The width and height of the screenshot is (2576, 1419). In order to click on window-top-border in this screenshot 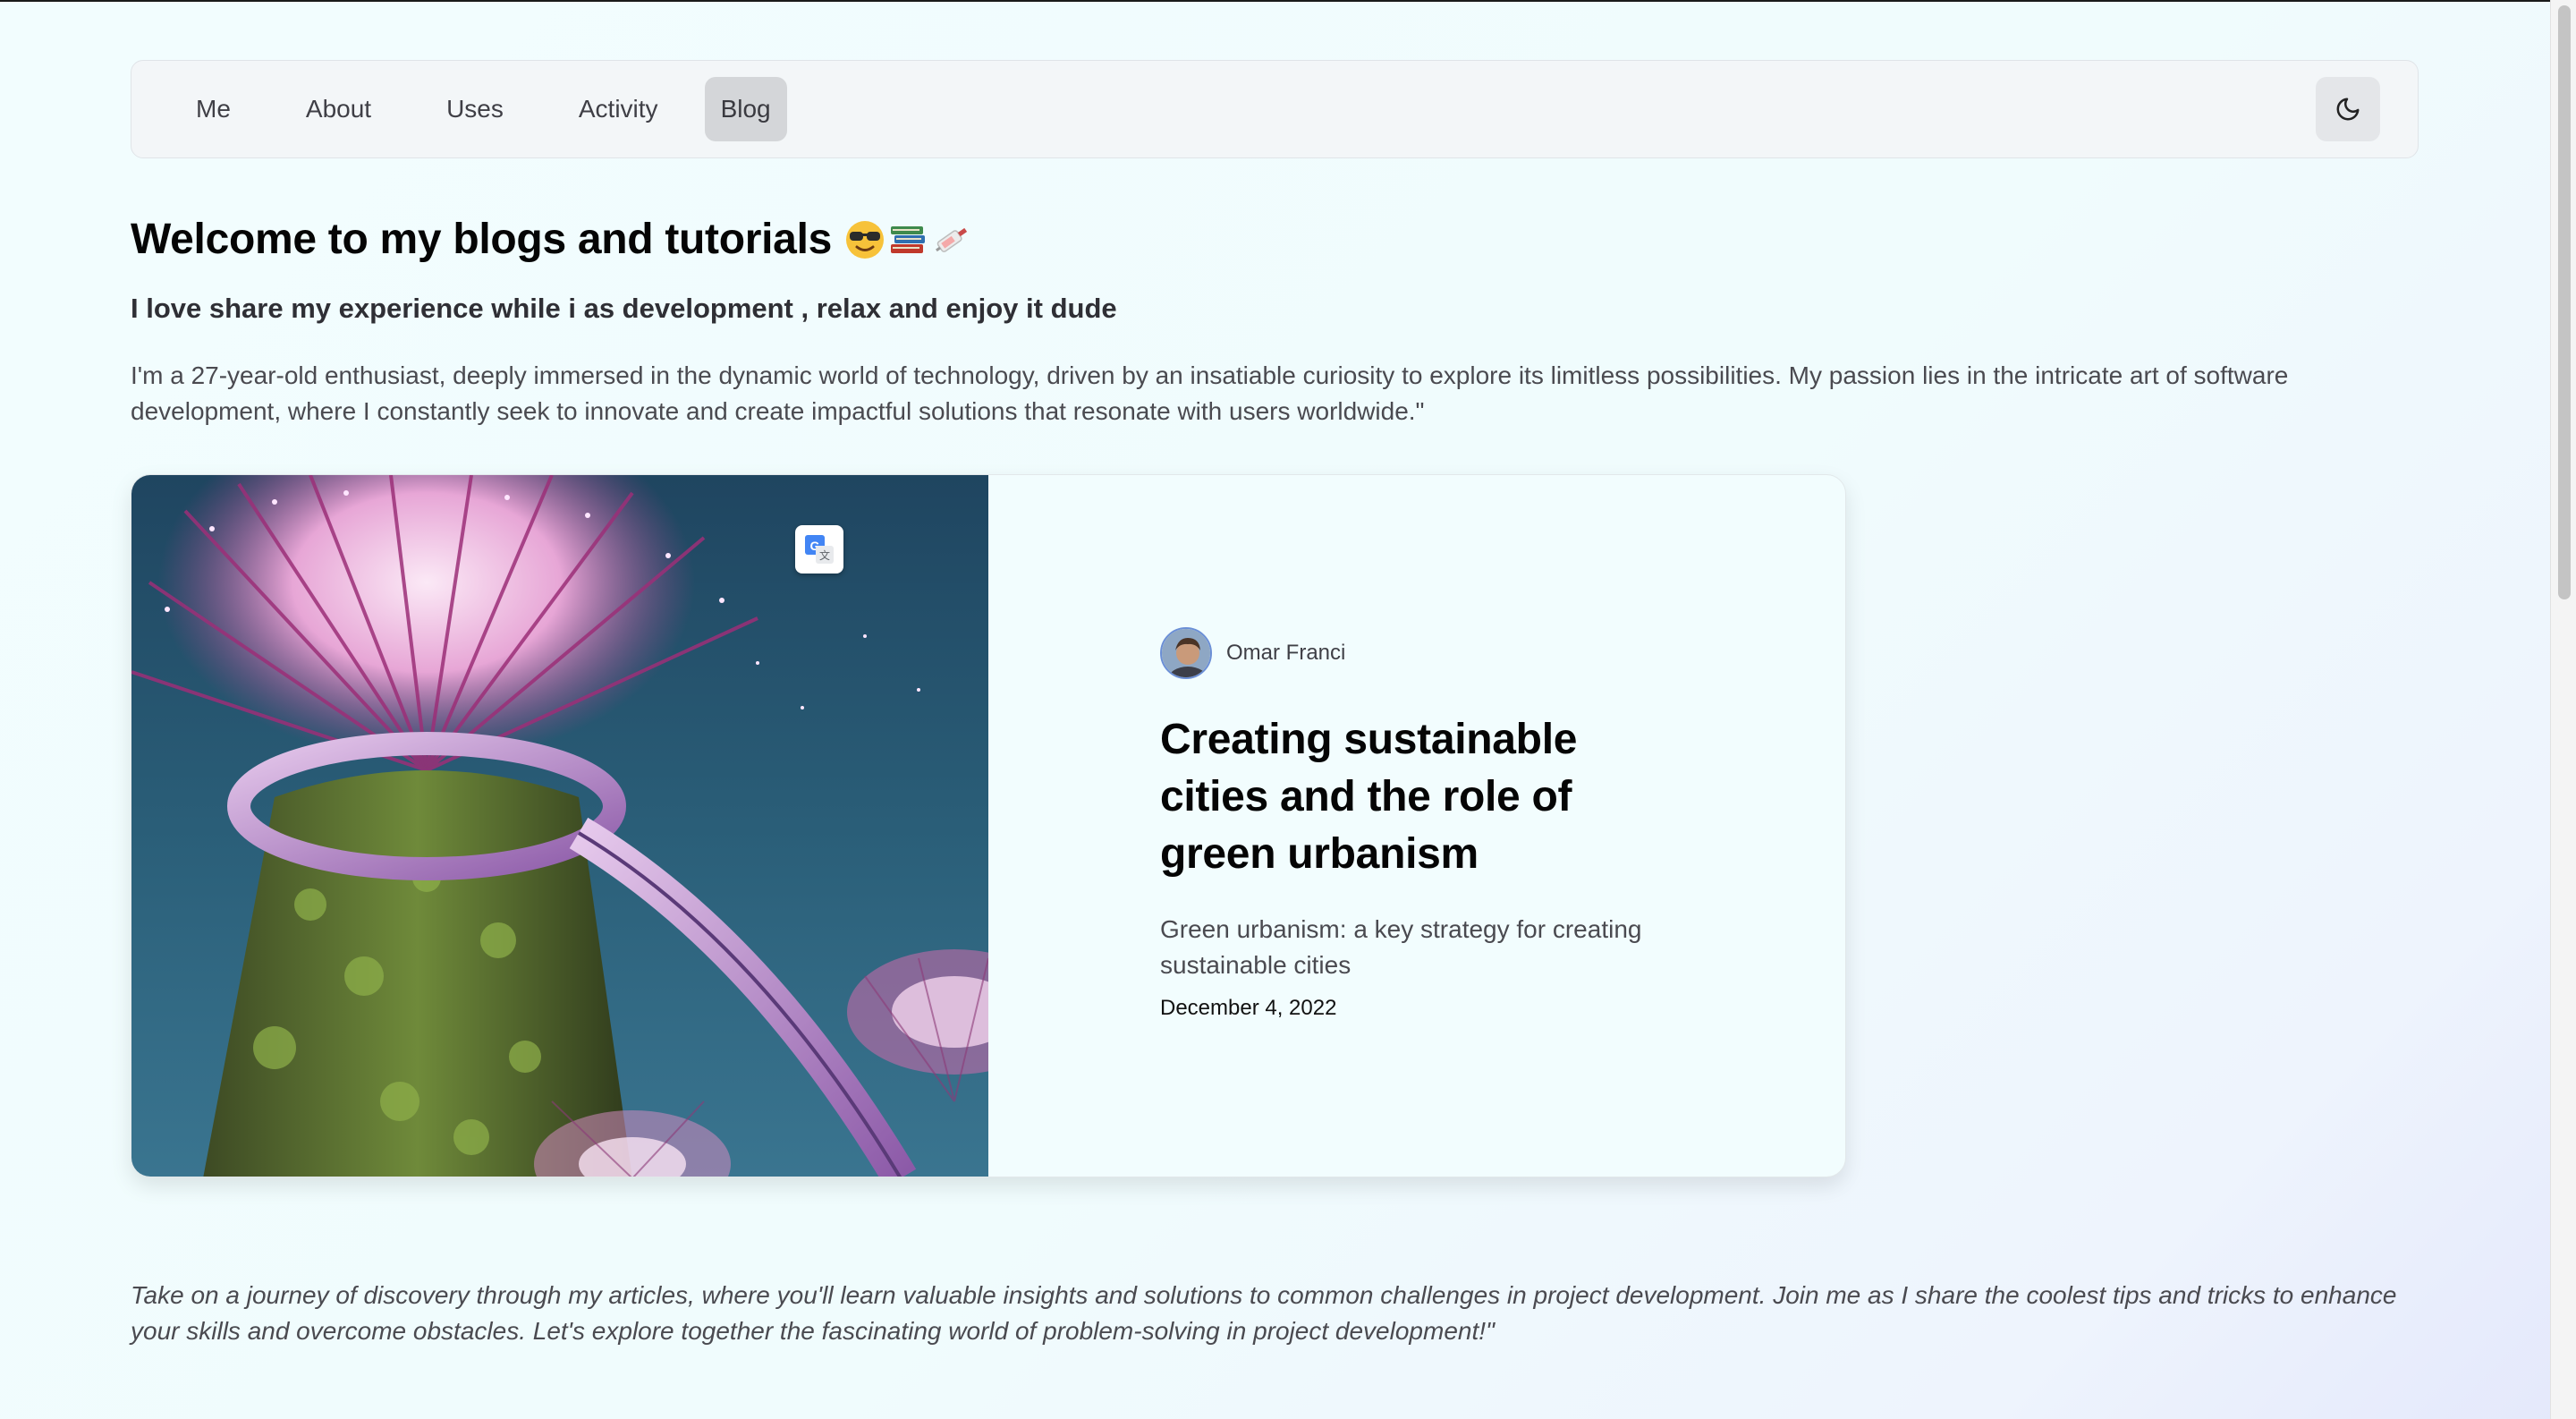, I will do `click(1288, 1)`.